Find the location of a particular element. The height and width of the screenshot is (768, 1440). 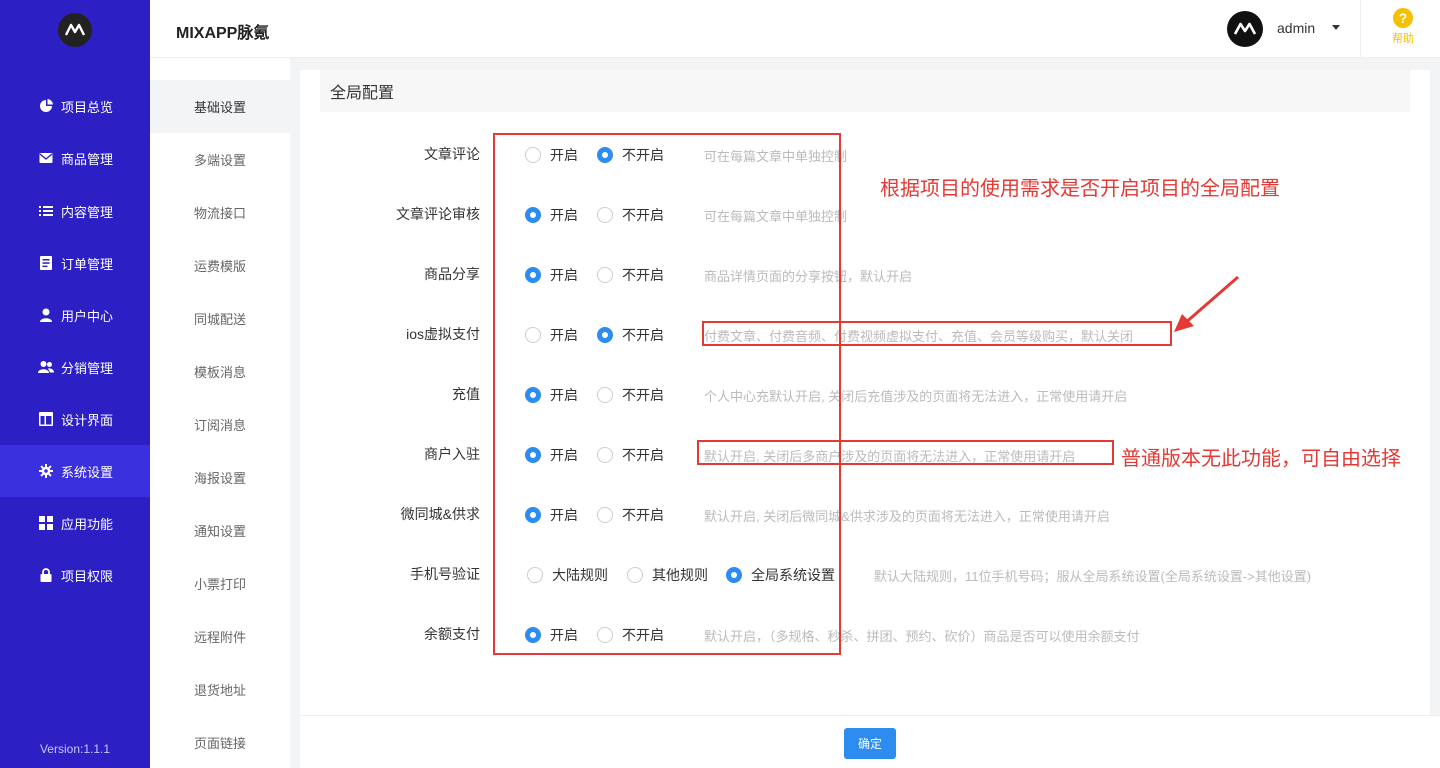

sidebar-item-label: 项目总览 is located at coordinates (87, 107).